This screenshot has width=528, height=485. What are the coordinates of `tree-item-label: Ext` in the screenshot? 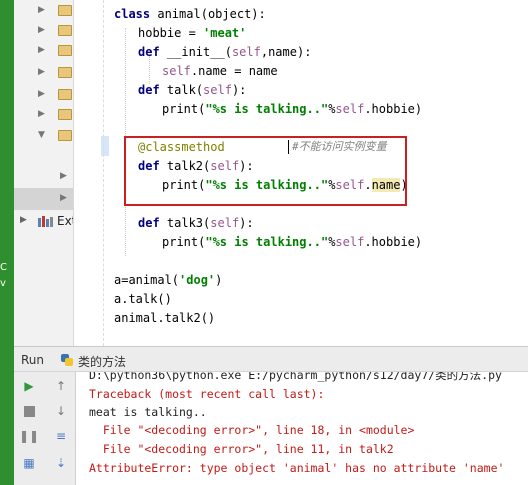 It's located at (65, 221).